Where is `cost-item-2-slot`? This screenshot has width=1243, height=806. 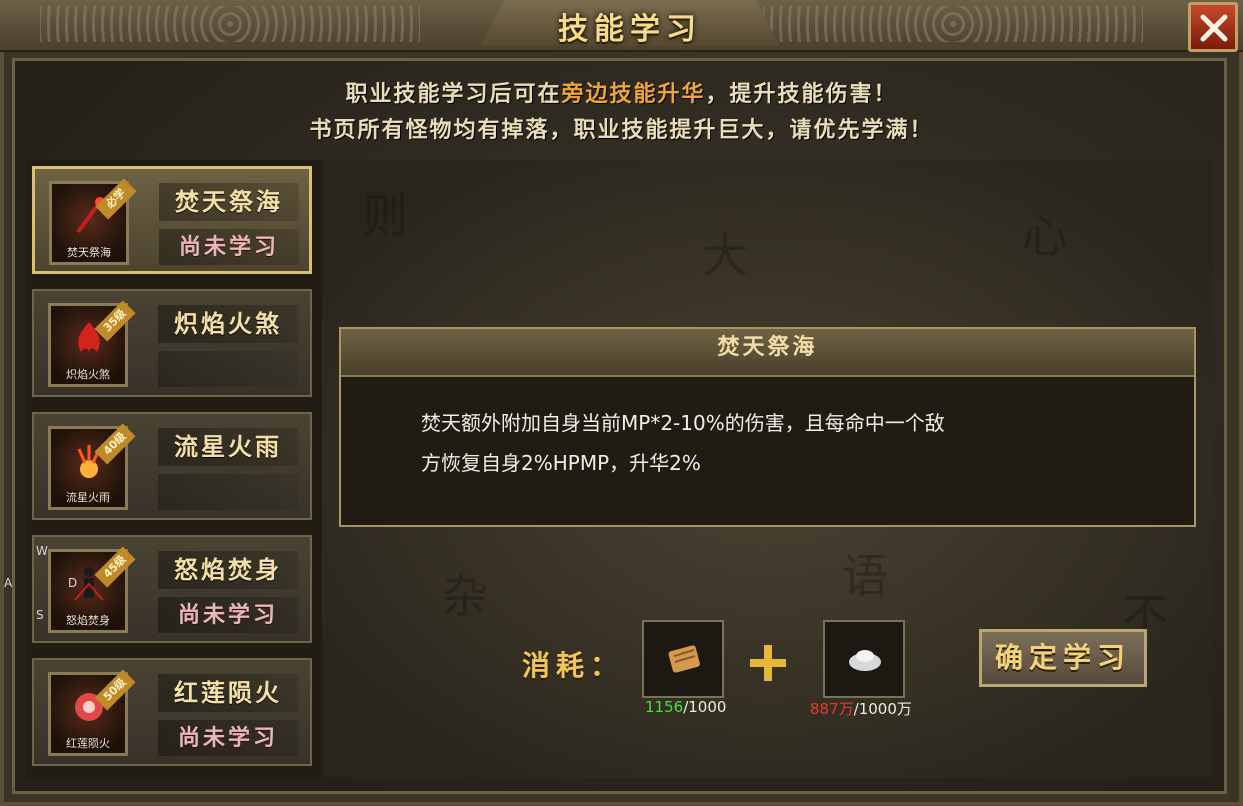
cost-item-2-slot is located at coordinates (864, 659).